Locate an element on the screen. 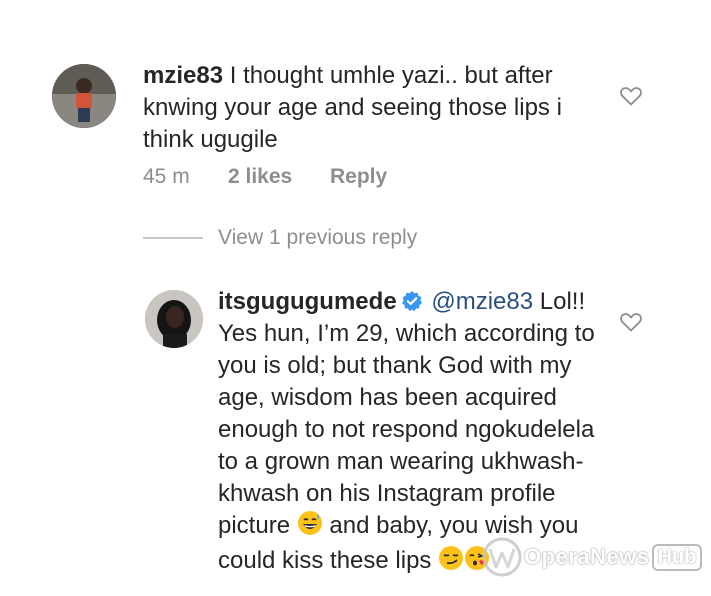  reply-like-heart-icon is located at coordinates (631, 322).